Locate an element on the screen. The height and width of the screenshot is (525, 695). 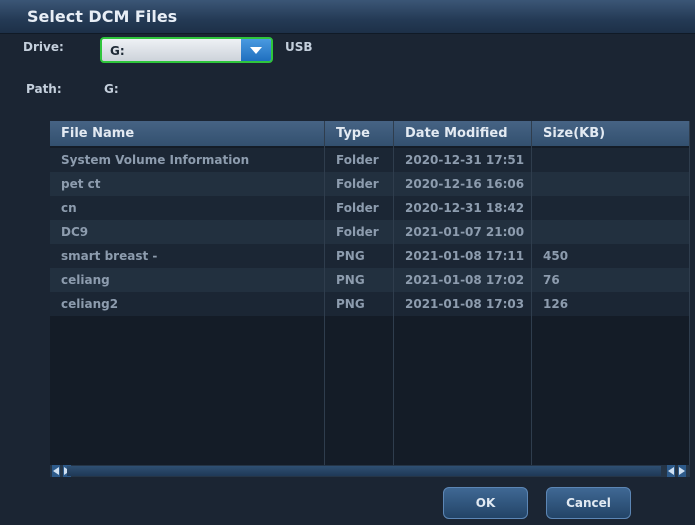
horizontal-scrollbar is located at coordinates (370, 471).